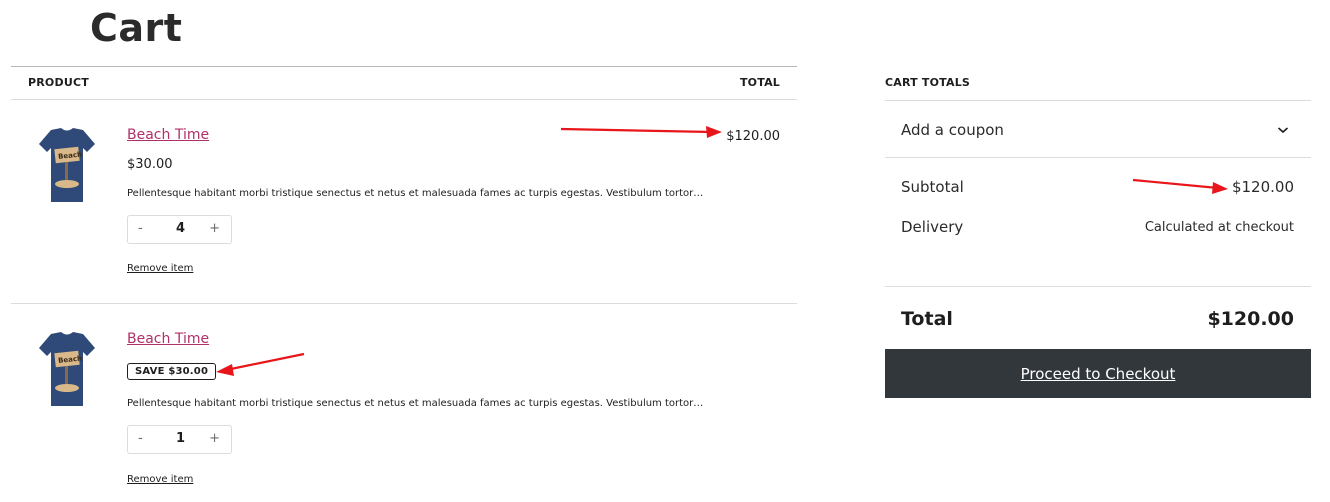 This screenshot has height=502, width=1330. What do you see at coordinates (404, 66) in the screenshot?
I see `table-top-divider` at bounding box center [404, 66].